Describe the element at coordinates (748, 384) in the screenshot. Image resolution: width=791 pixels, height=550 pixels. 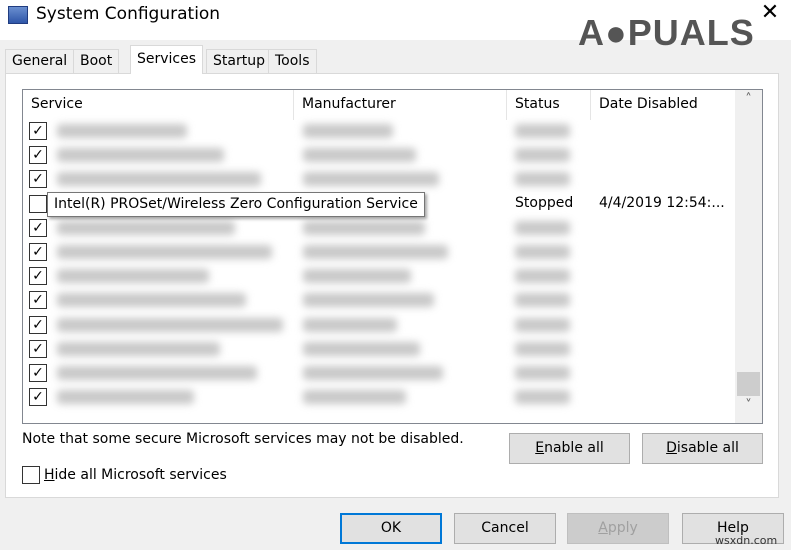
I see `scrollbar-thumb` at that location.